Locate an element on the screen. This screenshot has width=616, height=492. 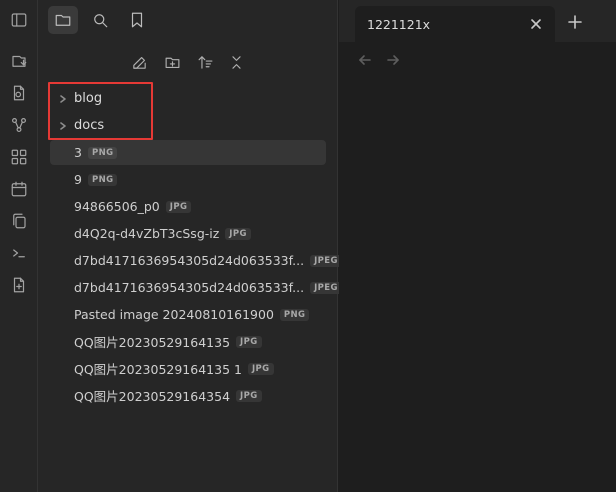
sort-icon is located at coordinates (205, 62).